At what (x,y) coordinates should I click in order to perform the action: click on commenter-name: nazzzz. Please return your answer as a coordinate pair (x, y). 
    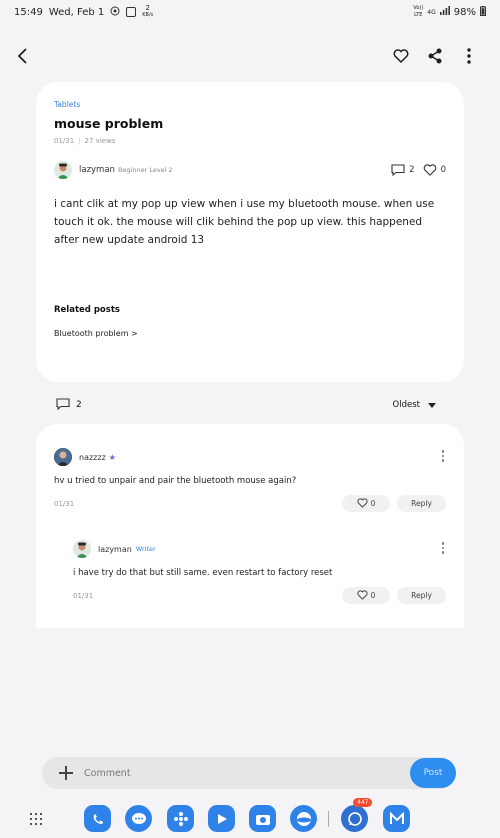
    Looking at the image, I should click on (92, 457).